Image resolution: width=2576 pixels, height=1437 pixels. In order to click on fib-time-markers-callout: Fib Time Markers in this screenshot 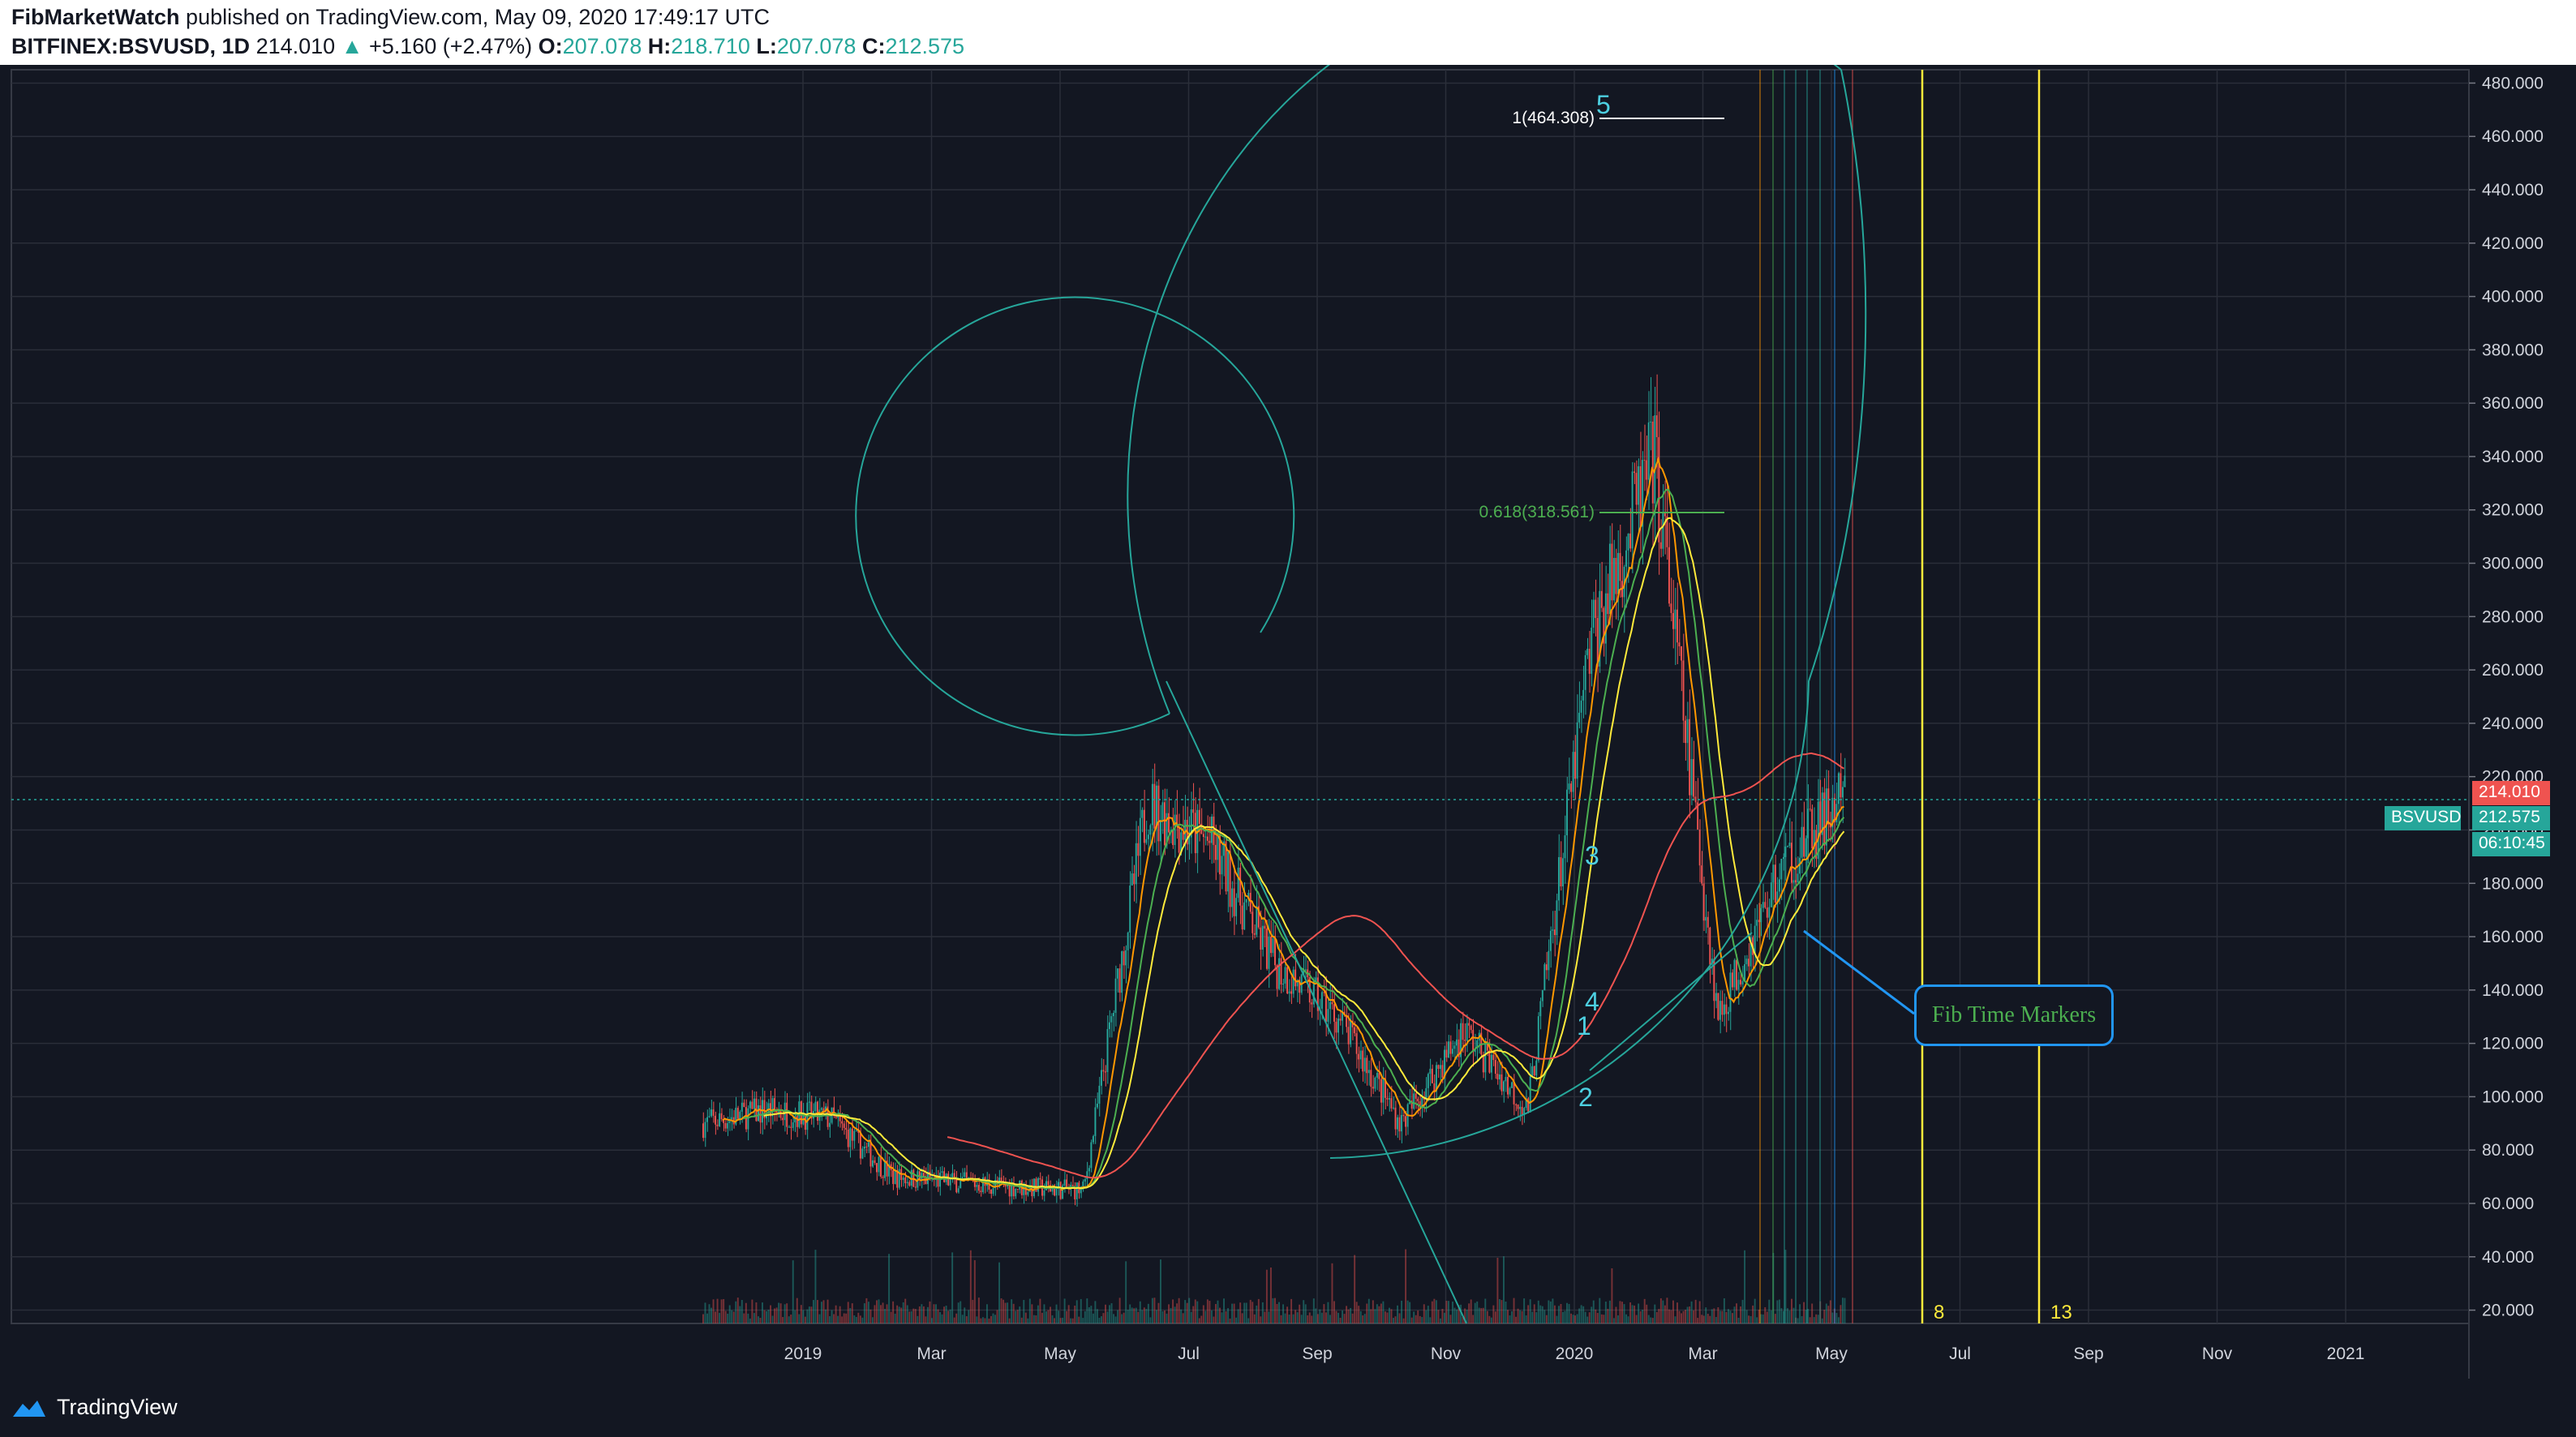, I will do `click(2014, 1015)`.